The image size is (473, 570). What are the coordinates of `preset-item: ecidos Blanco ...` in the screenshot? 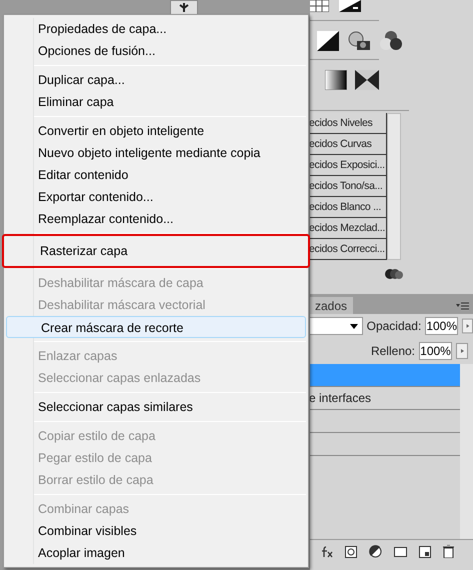 It's located at (348, 207).